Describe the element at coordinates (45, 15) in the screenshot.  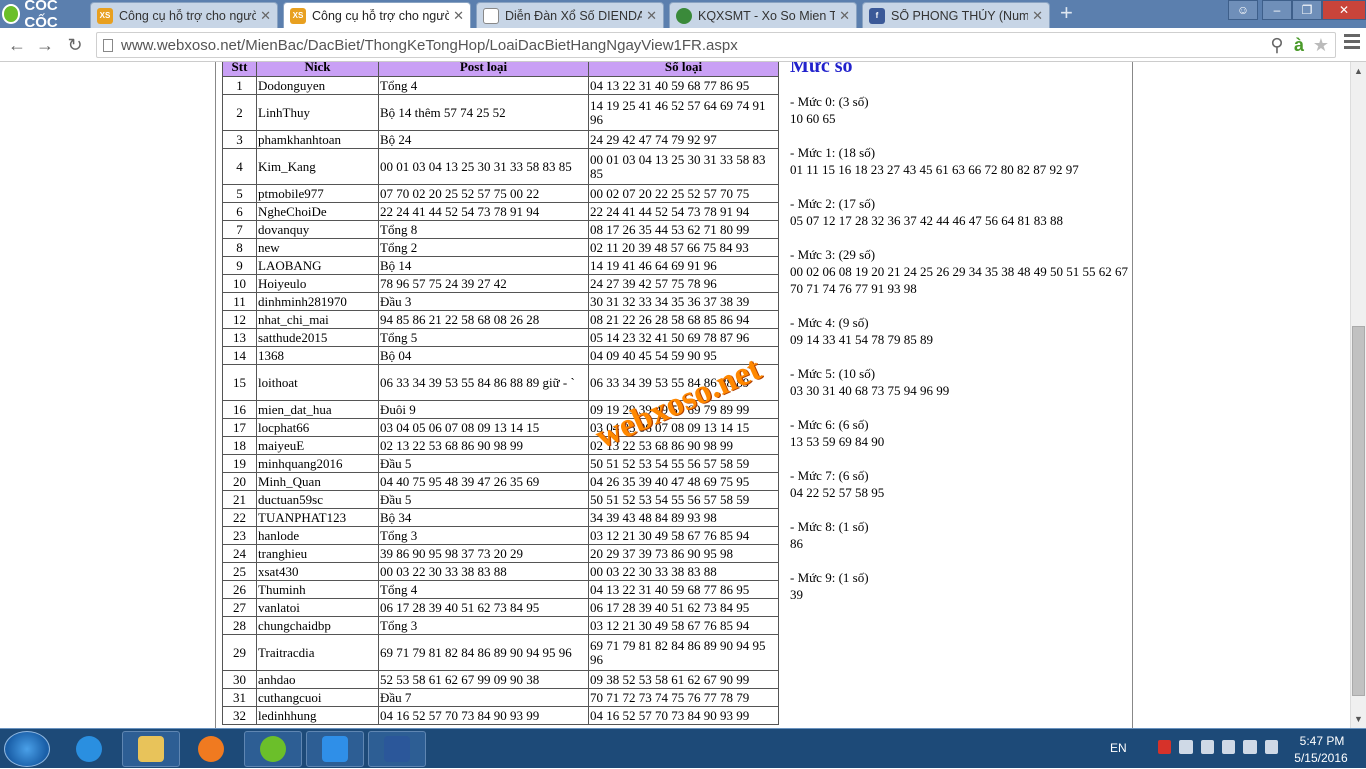
I see `browser-brand: CỐC CỐC` at that location.